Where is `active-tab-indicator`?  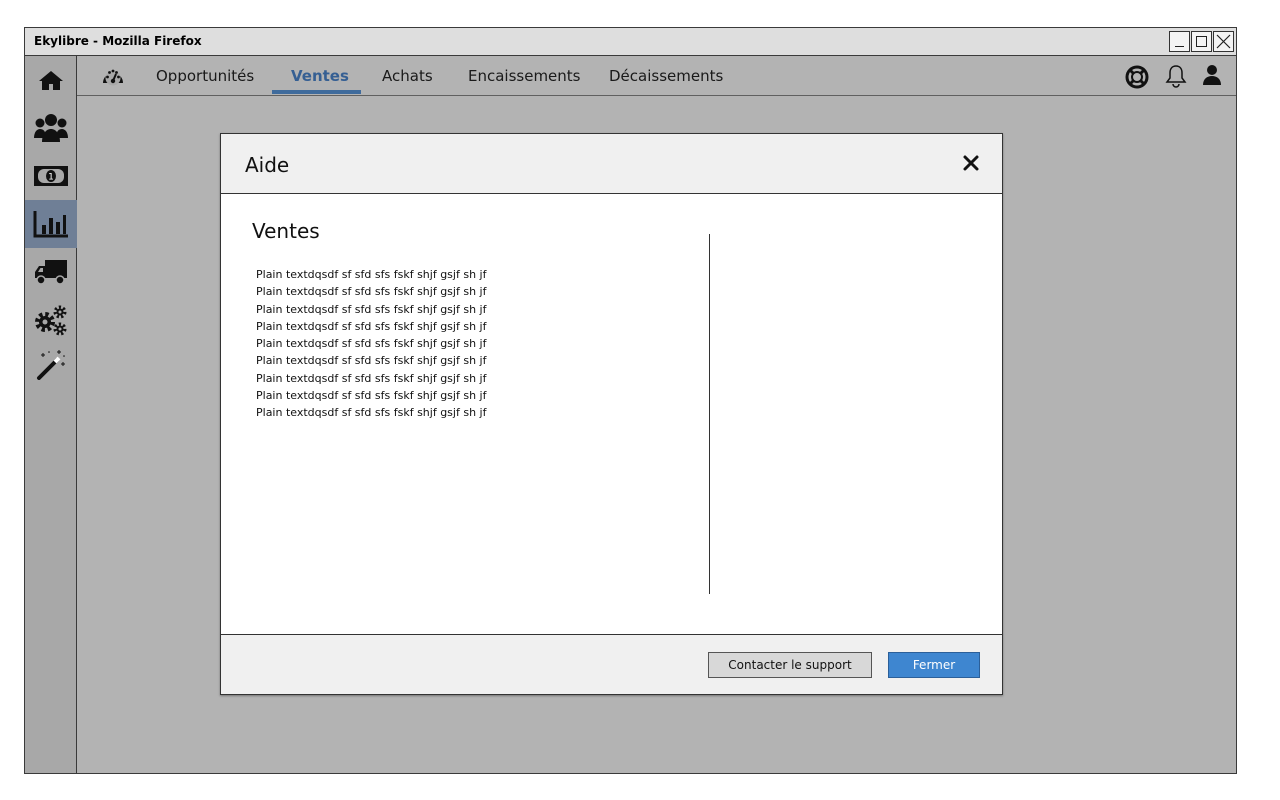
active-tab-indicator is located at coordinates (316, 92).